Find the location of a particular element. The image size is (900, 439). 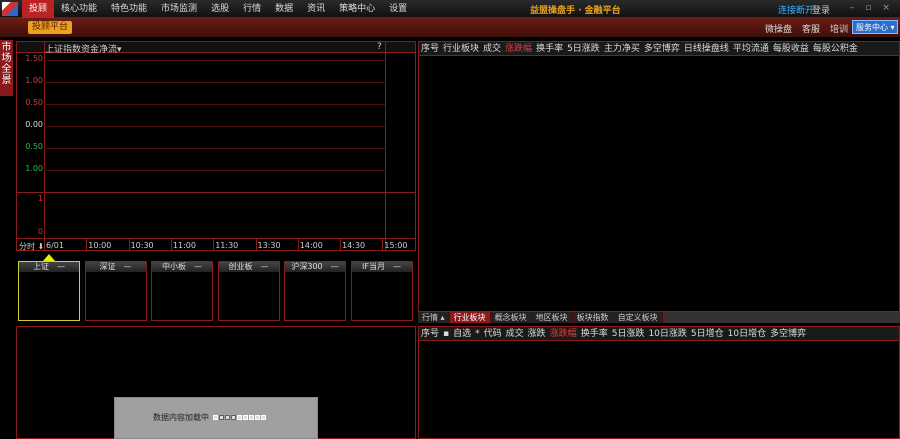

connection-status: 连接断开 is located at coordinates (796, 9).